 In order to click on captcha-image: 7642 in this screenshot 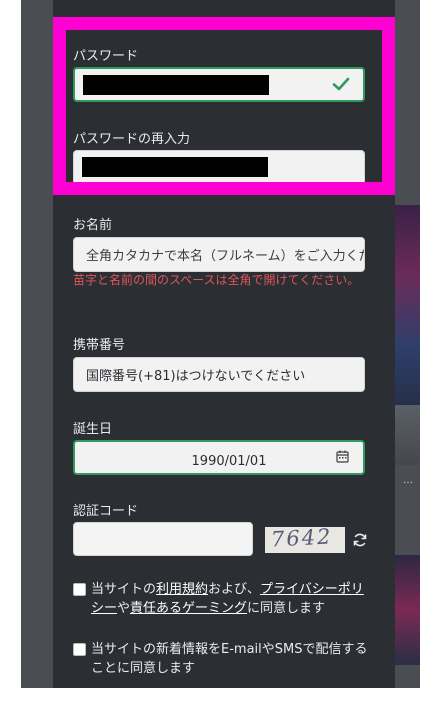, I will do `click(305, 540)`.